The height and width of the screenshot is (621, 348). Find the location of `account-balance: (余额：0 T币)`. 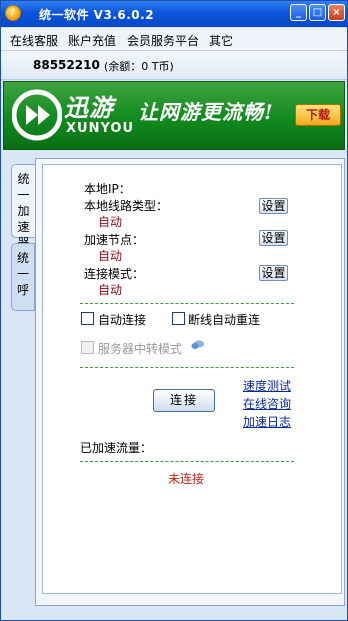

account-balance: (余额：0 T币) is located at coordinates (139, 66).